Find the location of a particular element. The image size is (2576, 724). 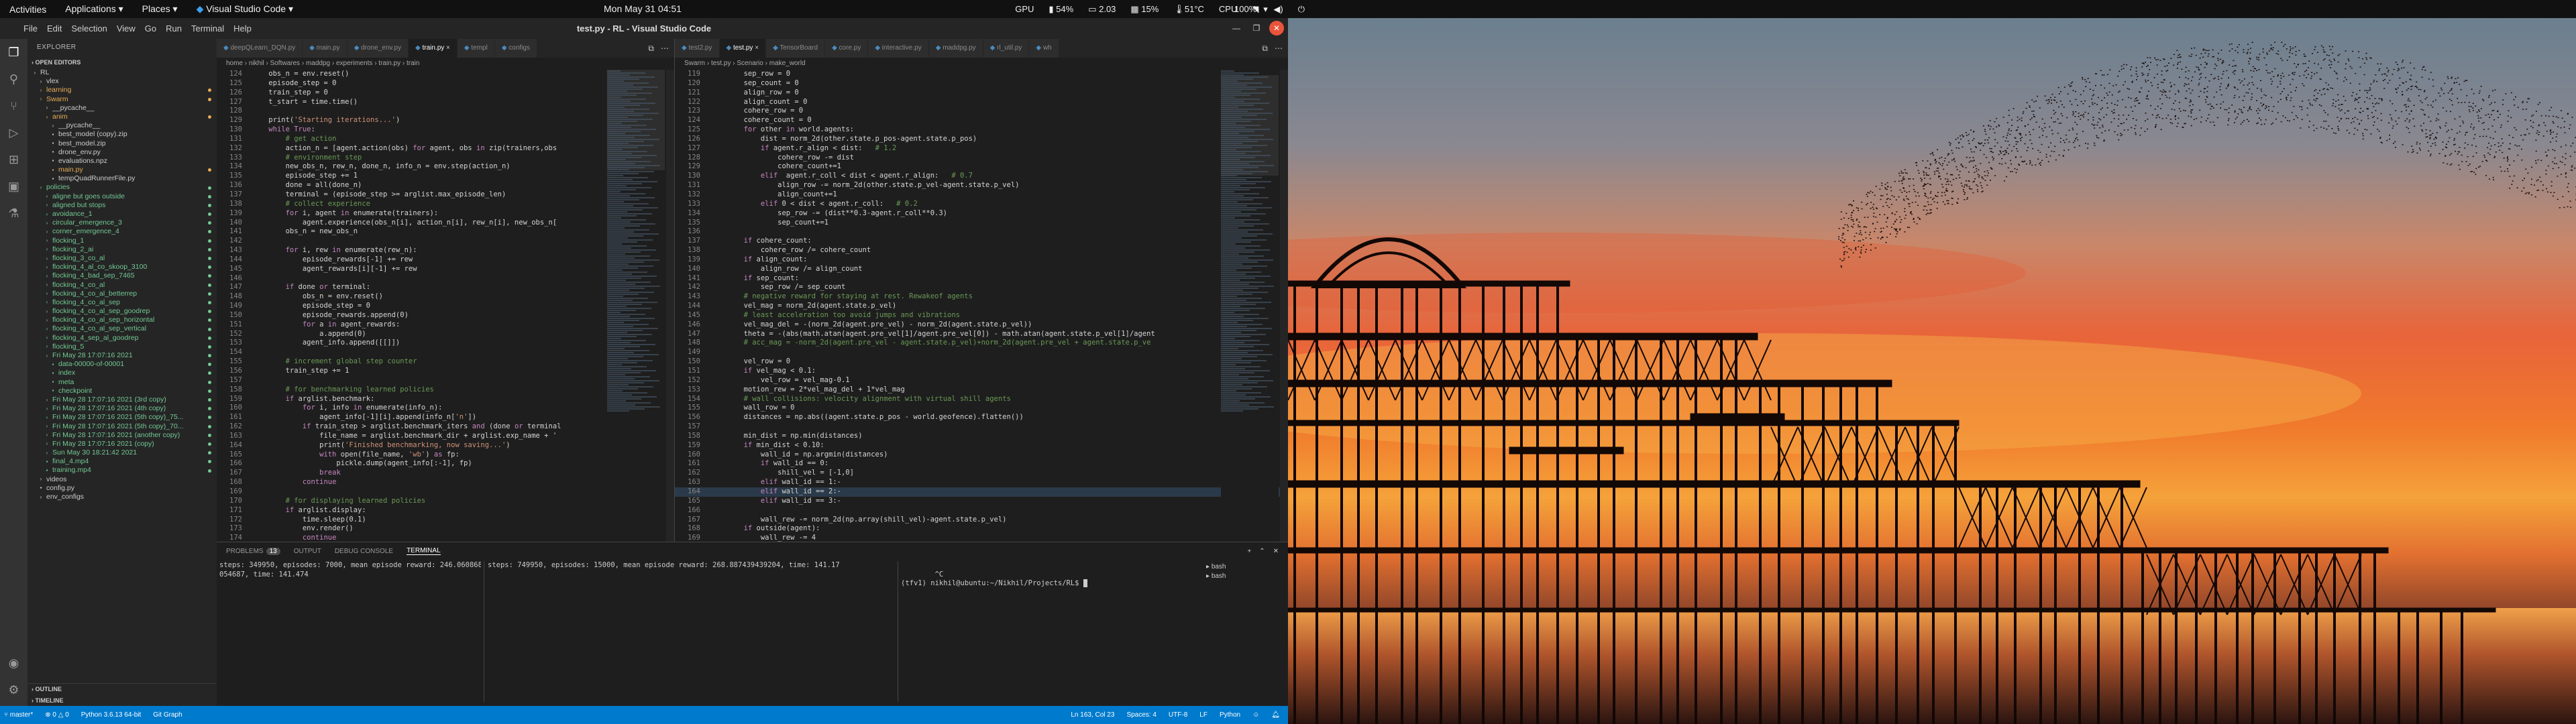

folder-item: › policies is located at coordinates (122, 187).